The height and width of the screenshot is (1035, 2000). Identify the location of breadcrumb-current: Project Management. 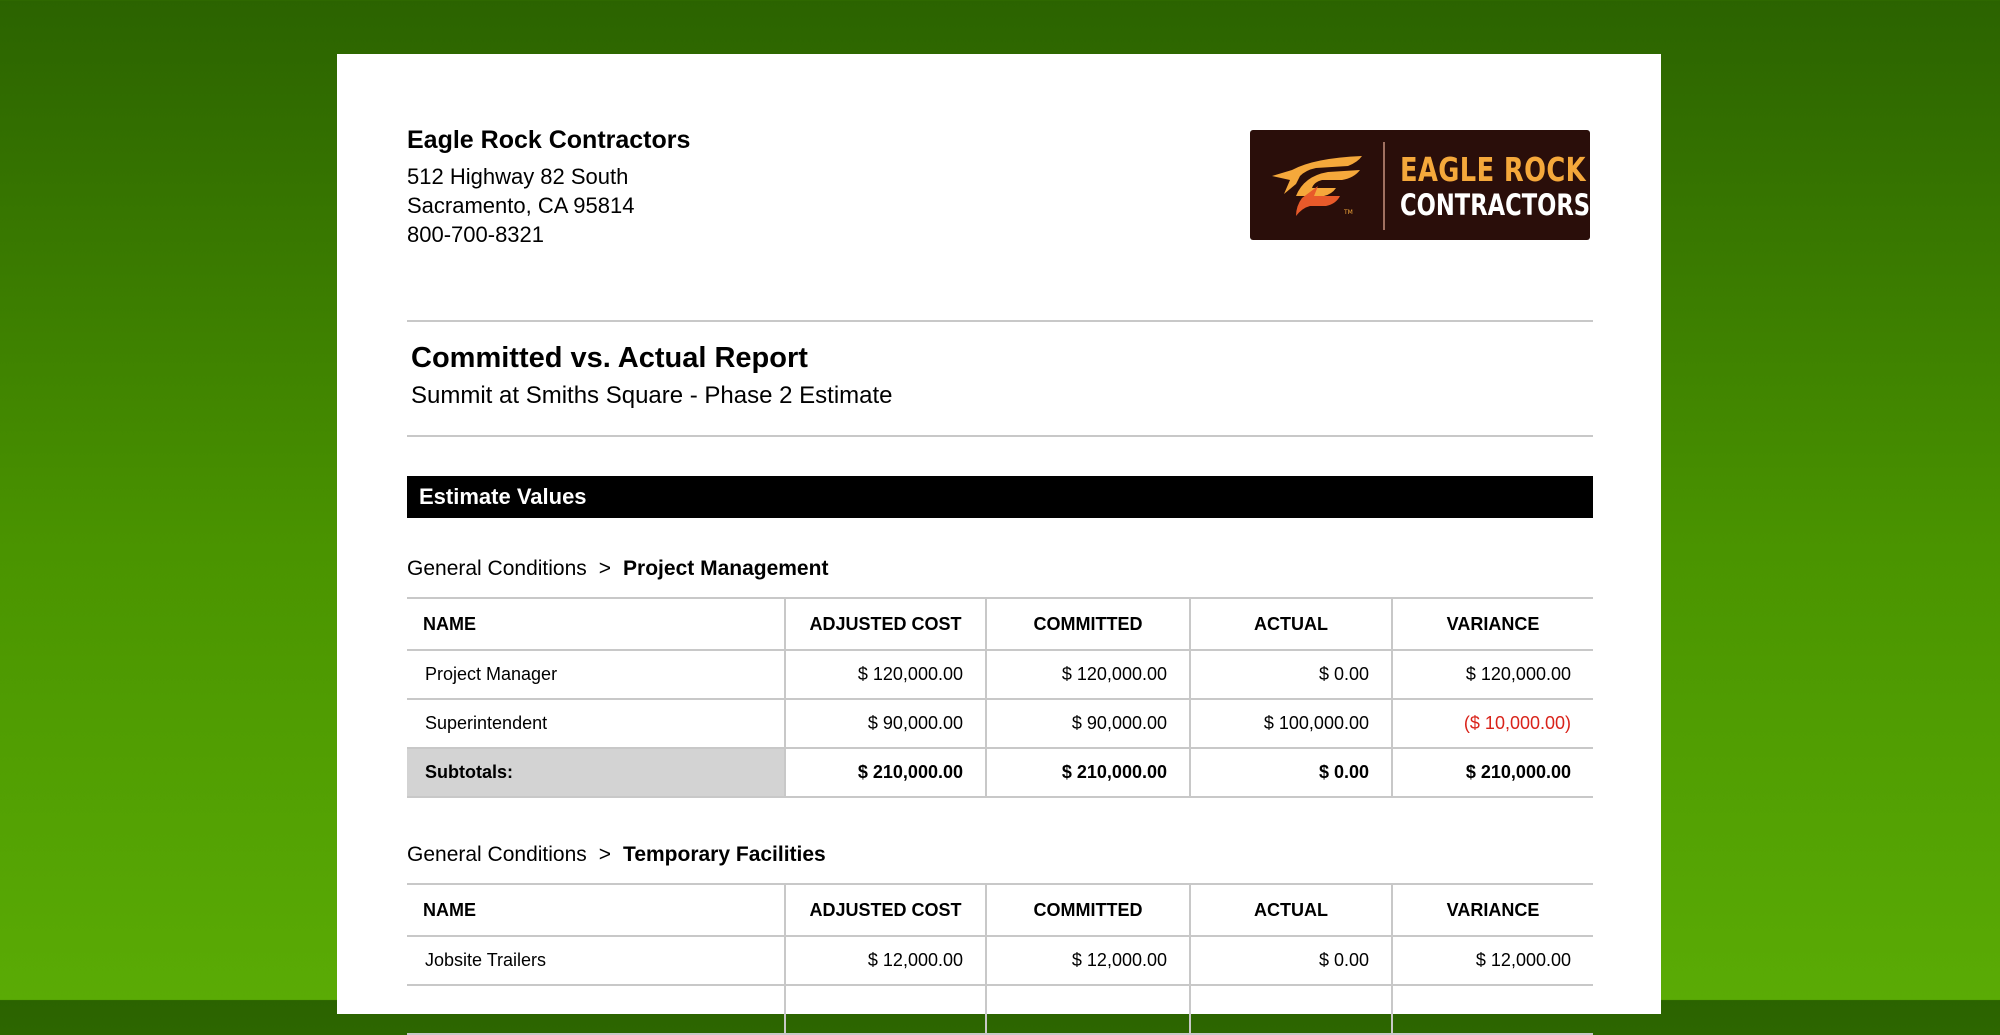
(726, 568).